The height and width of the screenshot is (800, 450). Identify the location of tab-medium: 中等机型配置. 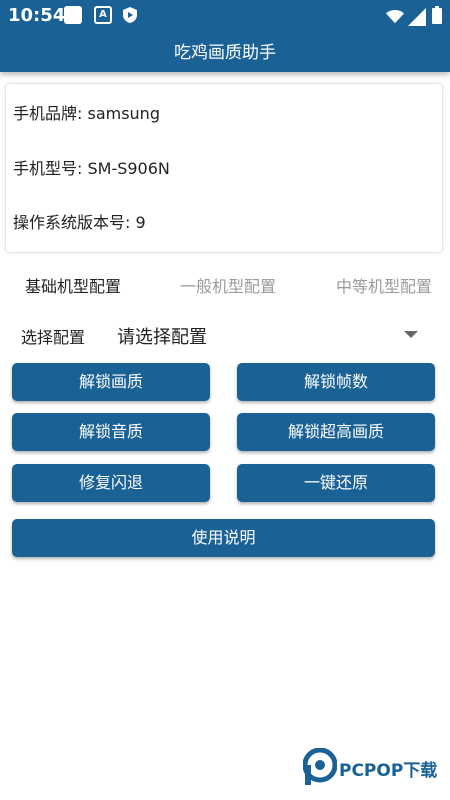
(384, 285).